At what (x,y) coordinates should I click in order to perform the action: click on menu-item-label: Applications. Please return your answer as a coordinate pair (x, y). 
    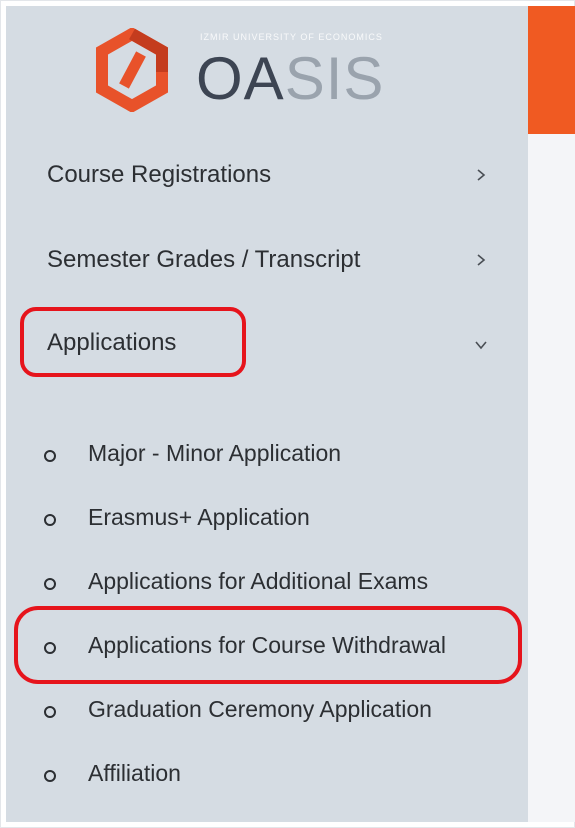
    Looking at the image, I should click on (112, 342).